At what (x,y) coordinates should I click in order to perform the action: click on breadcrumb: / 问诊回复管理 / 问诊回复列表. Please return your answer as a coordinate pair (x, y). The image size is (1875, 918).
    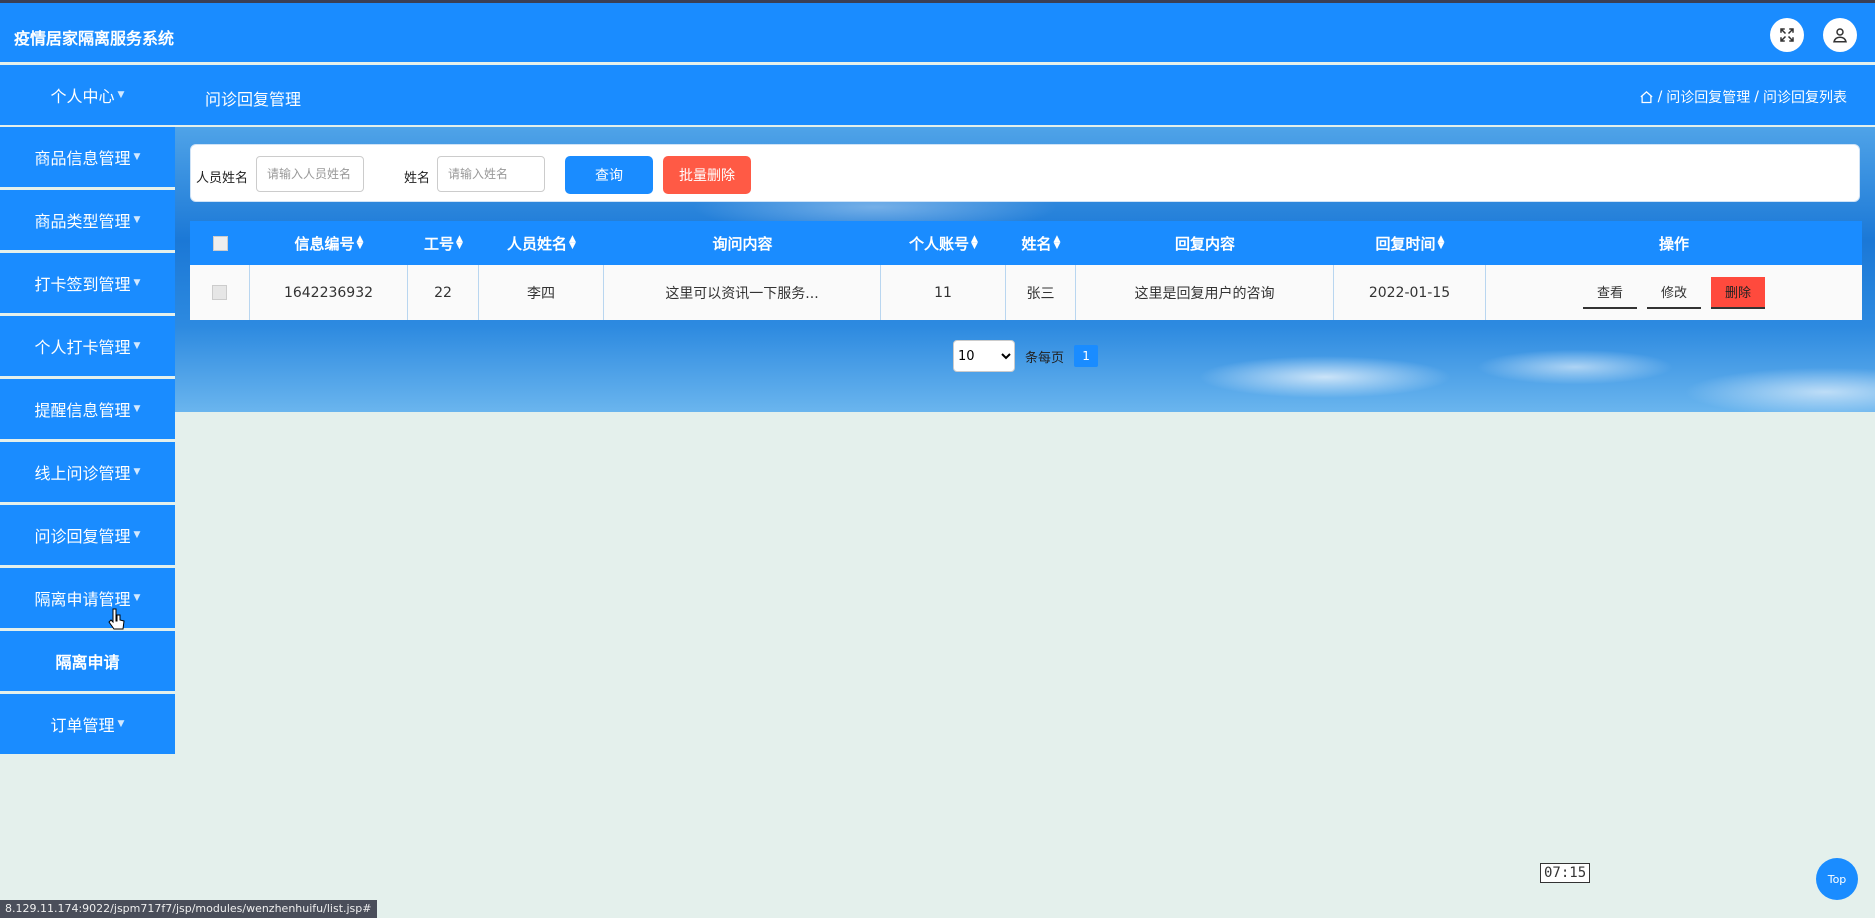
    Looking at the image, I should click on (1743, 97).